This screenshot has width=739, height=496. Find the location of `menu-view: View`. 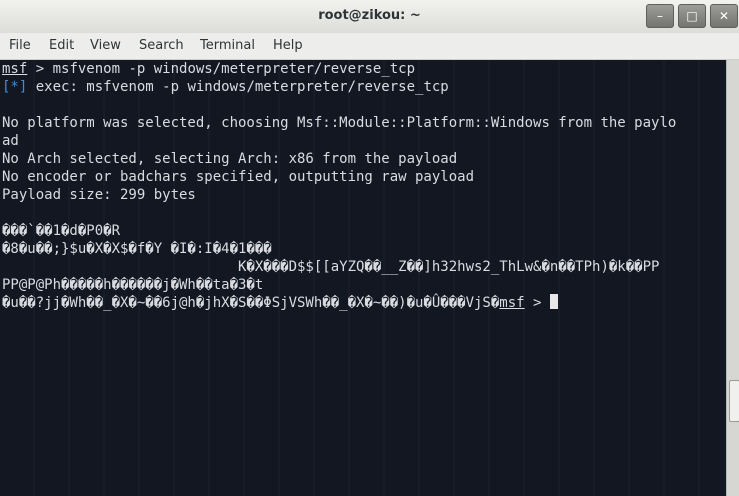

menu-view: View is located at coordinates (105, 45).